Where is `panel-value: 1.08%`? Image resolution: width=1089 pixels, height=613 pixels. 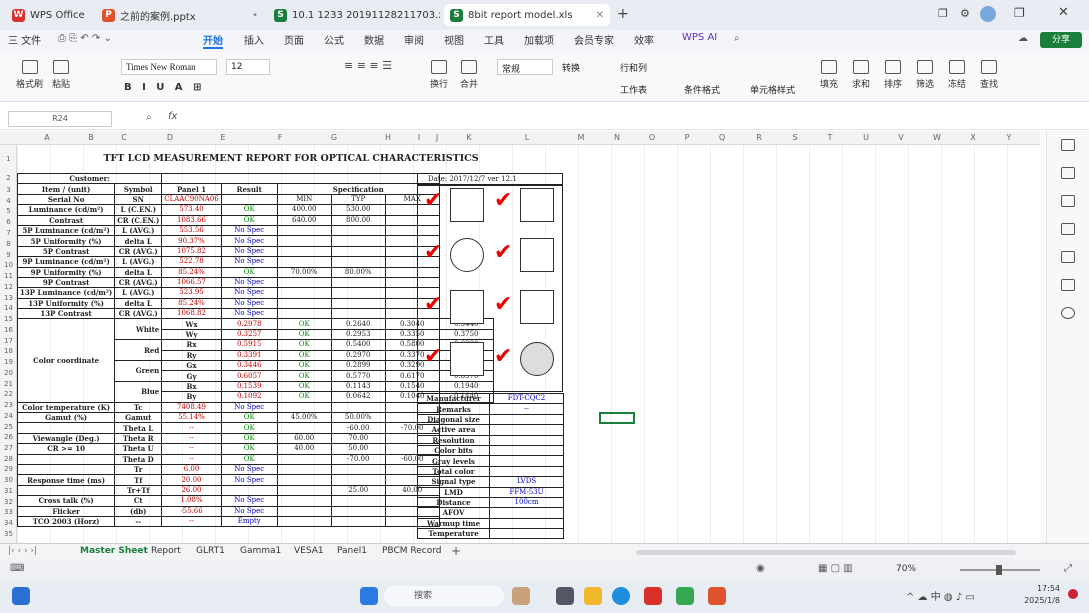 panel-value: 1.08% is located at coordinates (191, 501).